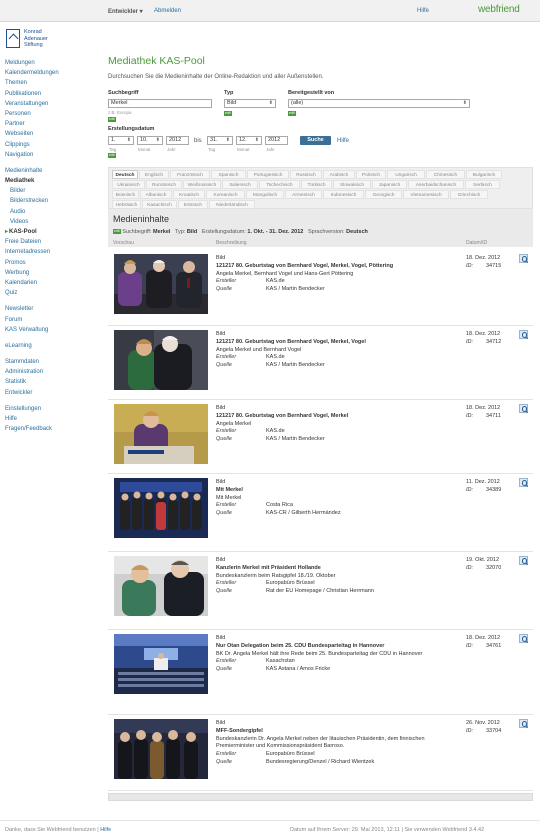  Describe the element at coordinates (306, 174) in the screenshot. I see `language-tab: Russisch` at that location.